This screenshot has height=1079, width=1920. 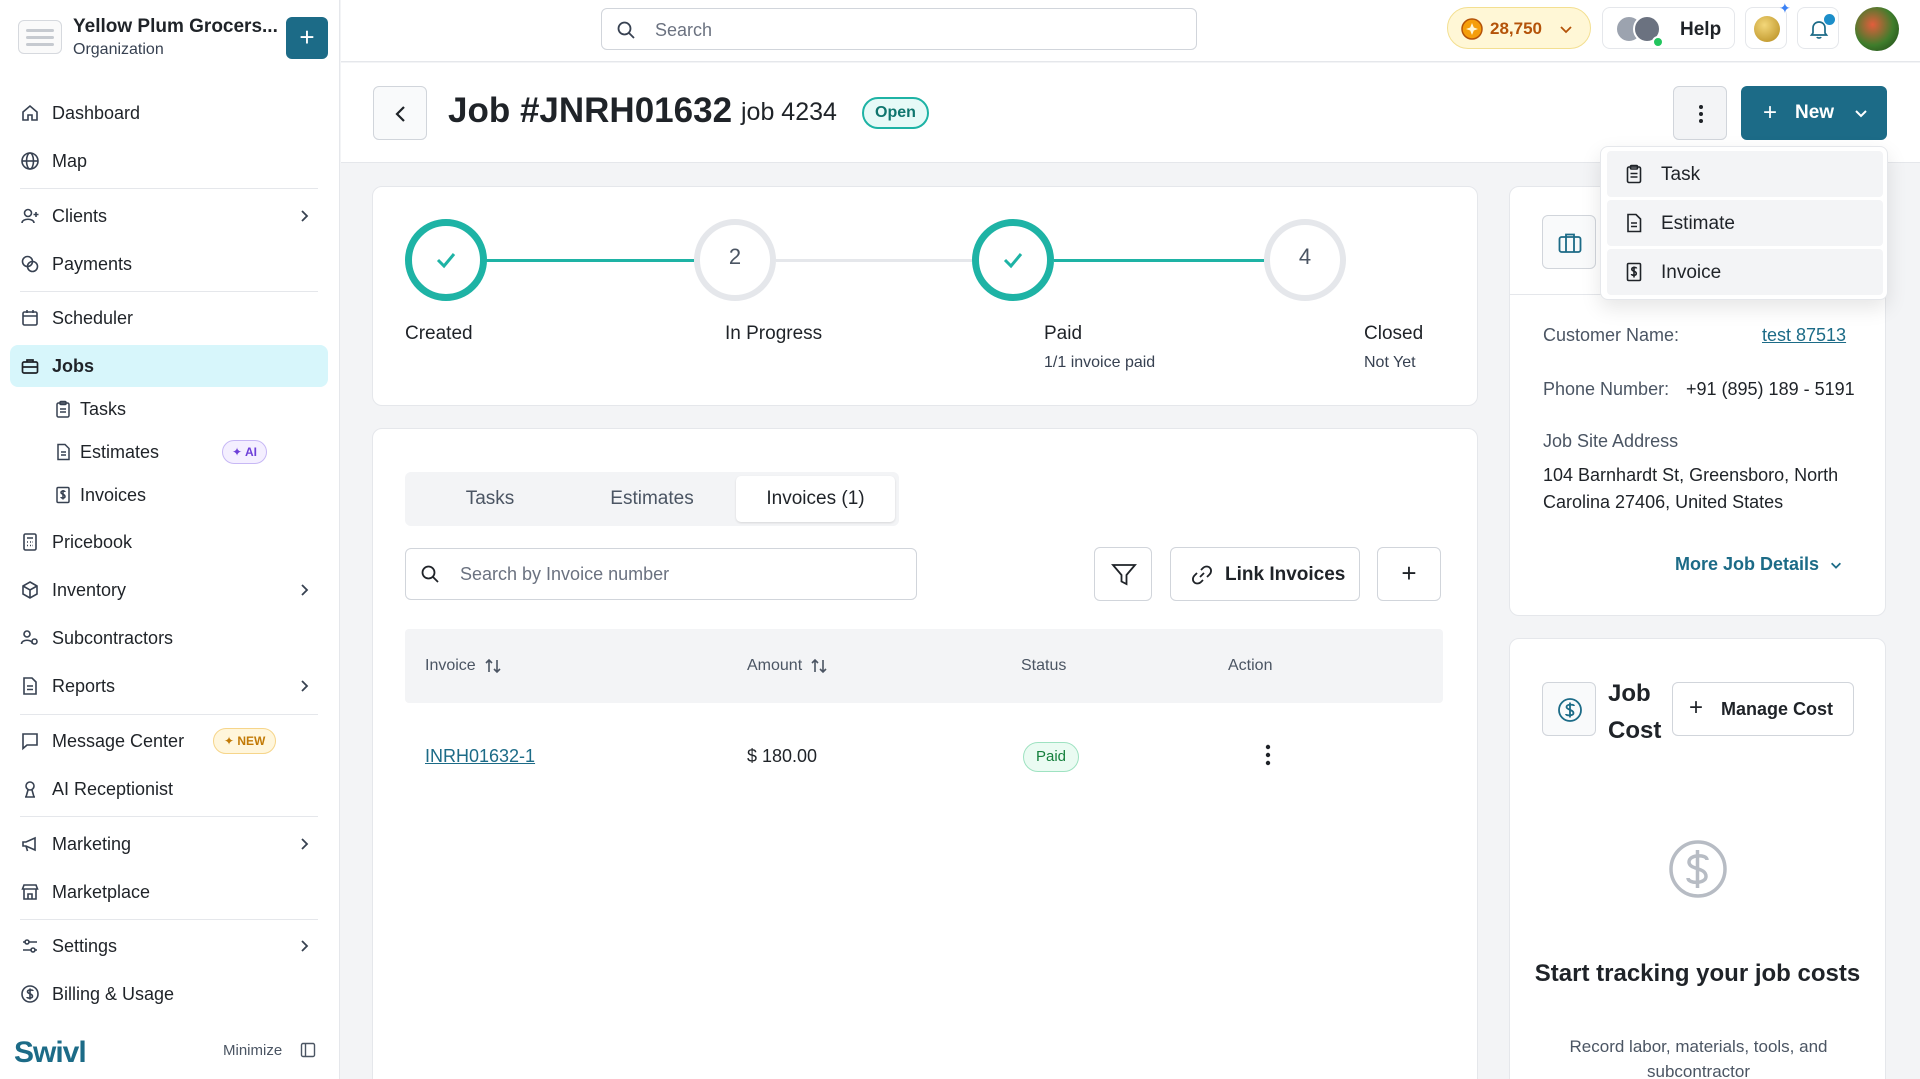 I want to click on sidebar-toggle-icon, so click(x=308, y=1050).